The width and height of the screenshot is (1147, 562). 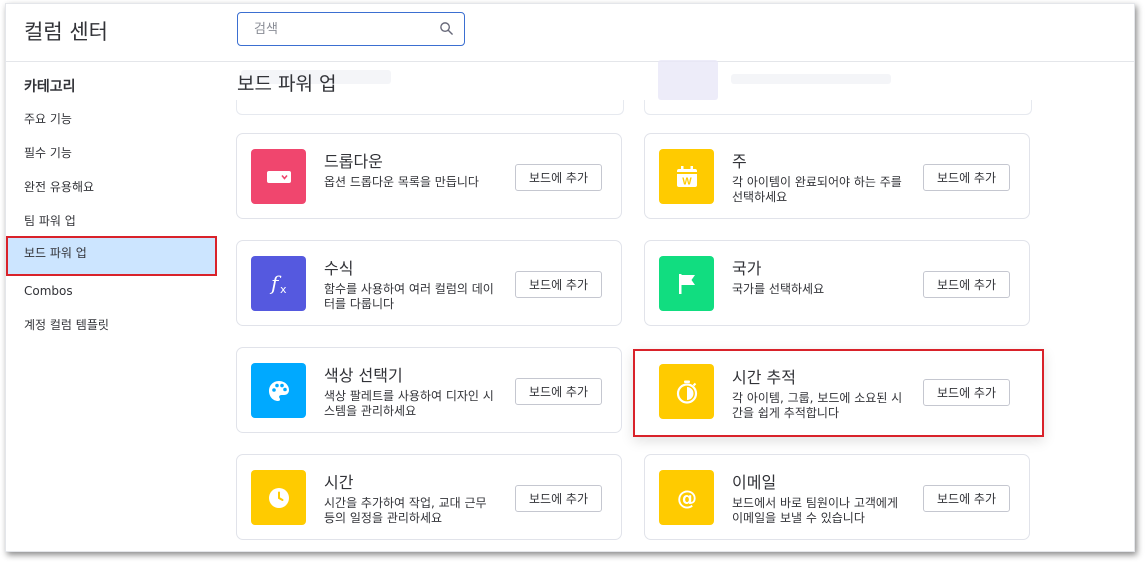 What do you see at coordinates (687, 181) in the screenshot?
I see `svg-text: W` at bounding box center [687, 181].